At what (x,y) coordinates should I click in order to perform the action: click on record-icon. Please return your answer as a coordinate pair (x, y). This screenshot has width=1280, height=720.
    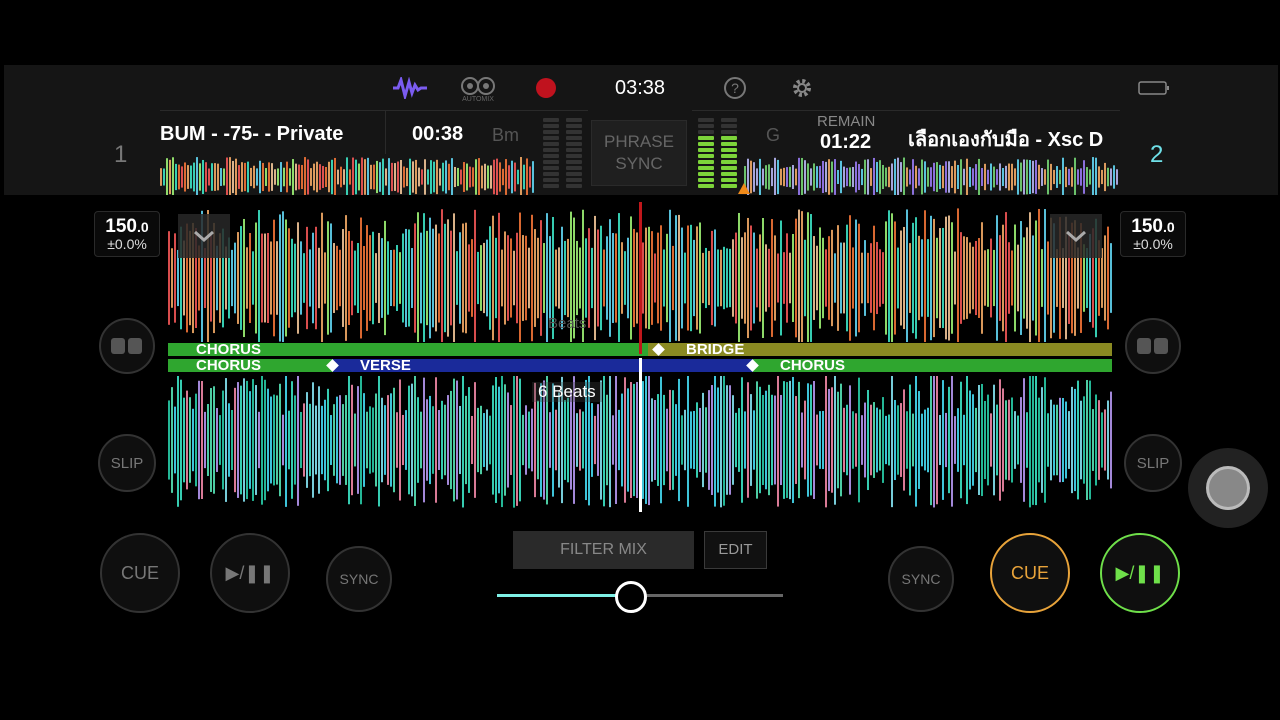
    Looking at the image, I should click on (546, 88).